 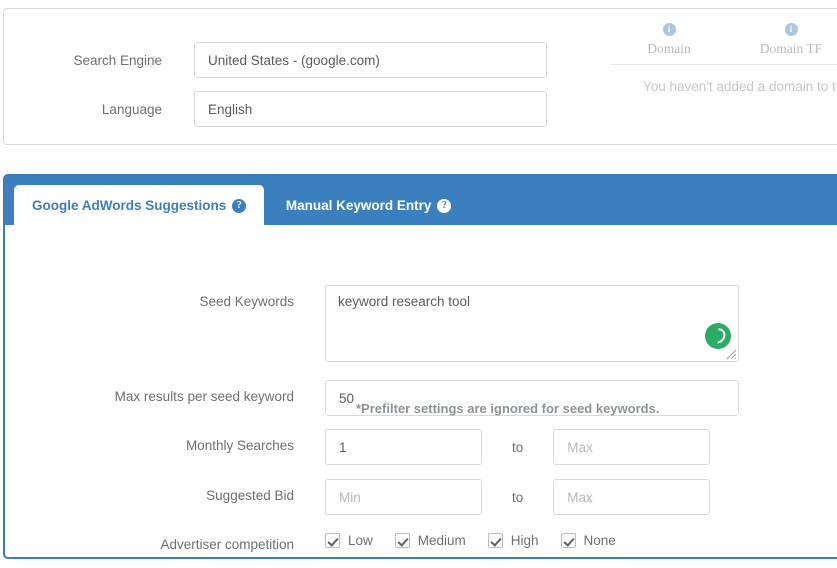 I want to click on suggested-bid-range: to, so click(x=518, y=497).